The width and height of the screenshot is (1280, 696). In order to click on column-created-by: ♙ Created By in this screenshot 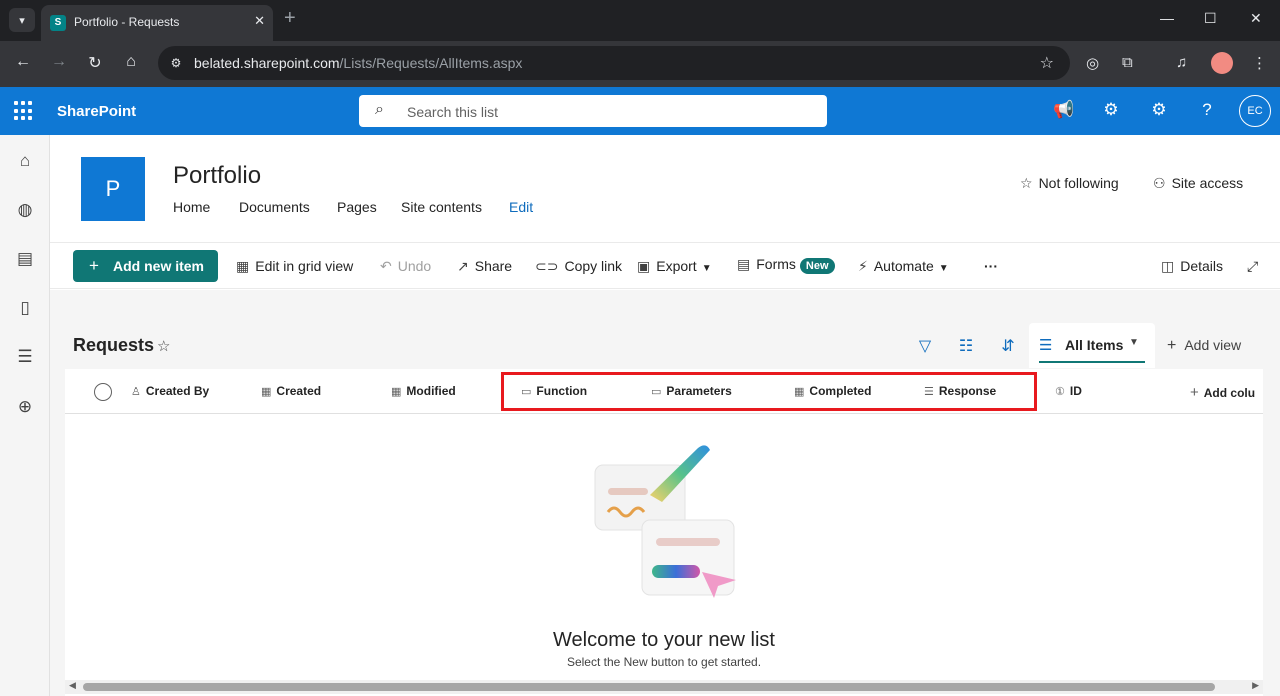, I will do `click(170, 391)`.